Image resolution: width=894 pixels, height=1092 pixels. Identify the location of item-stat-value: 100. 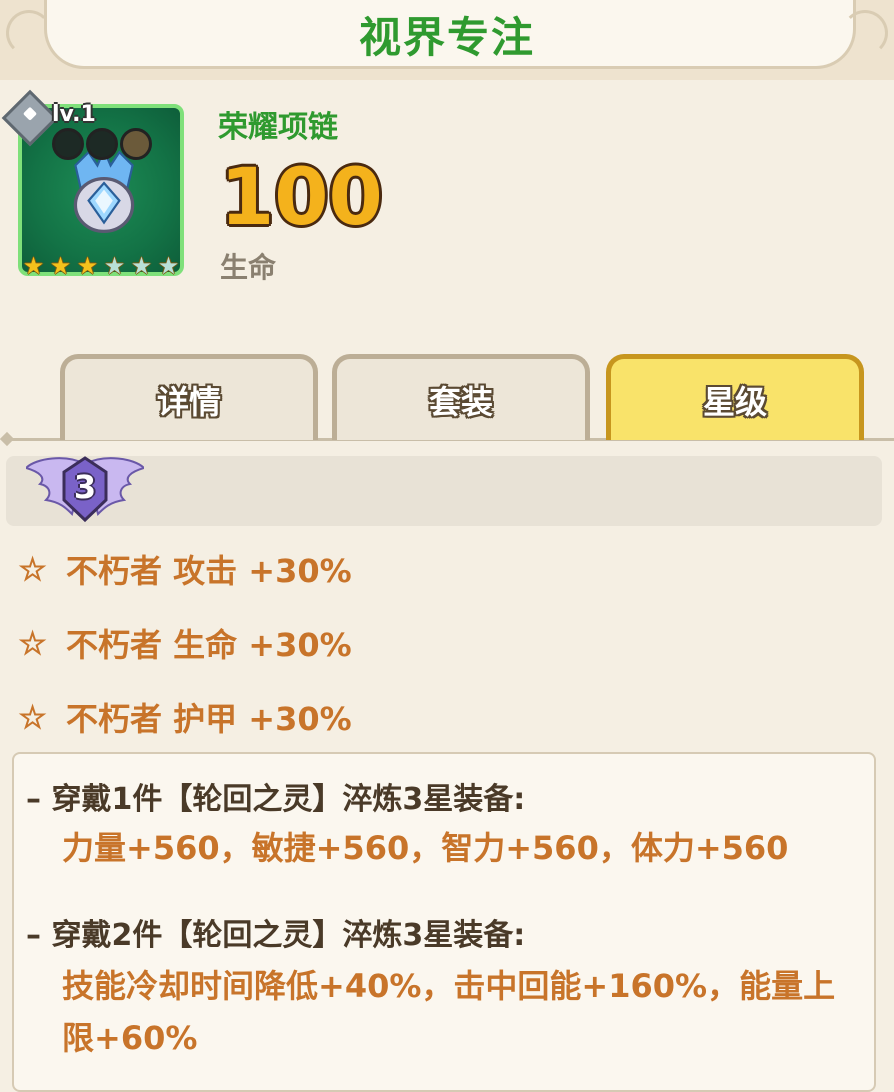
(301, 198).